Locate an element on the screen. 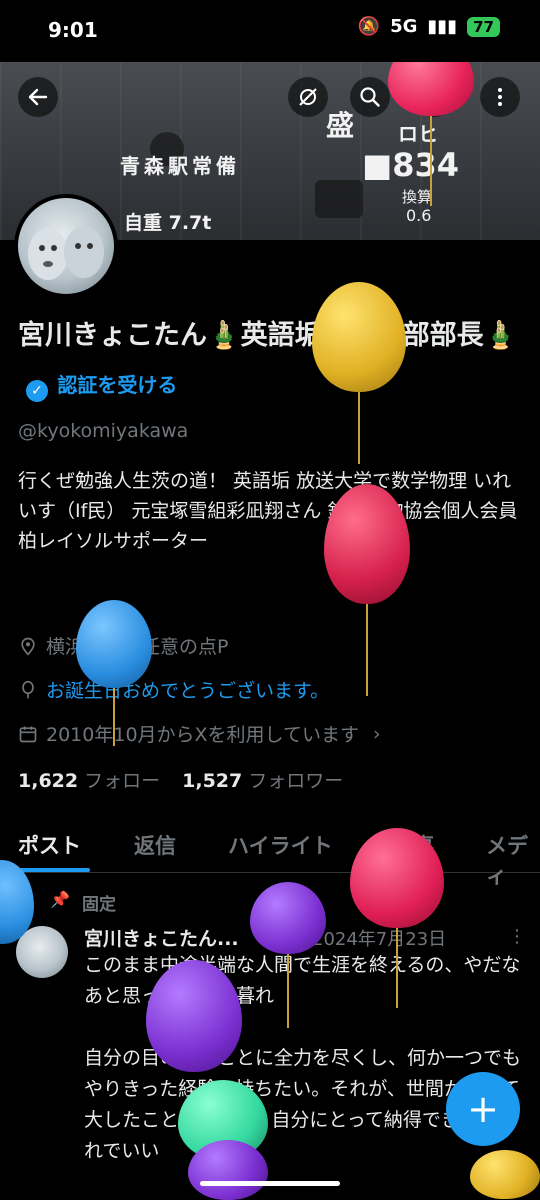  profile-tabs: ポスト 返信 ハイライト 記事 メディ is located at coordinates (270, 854).